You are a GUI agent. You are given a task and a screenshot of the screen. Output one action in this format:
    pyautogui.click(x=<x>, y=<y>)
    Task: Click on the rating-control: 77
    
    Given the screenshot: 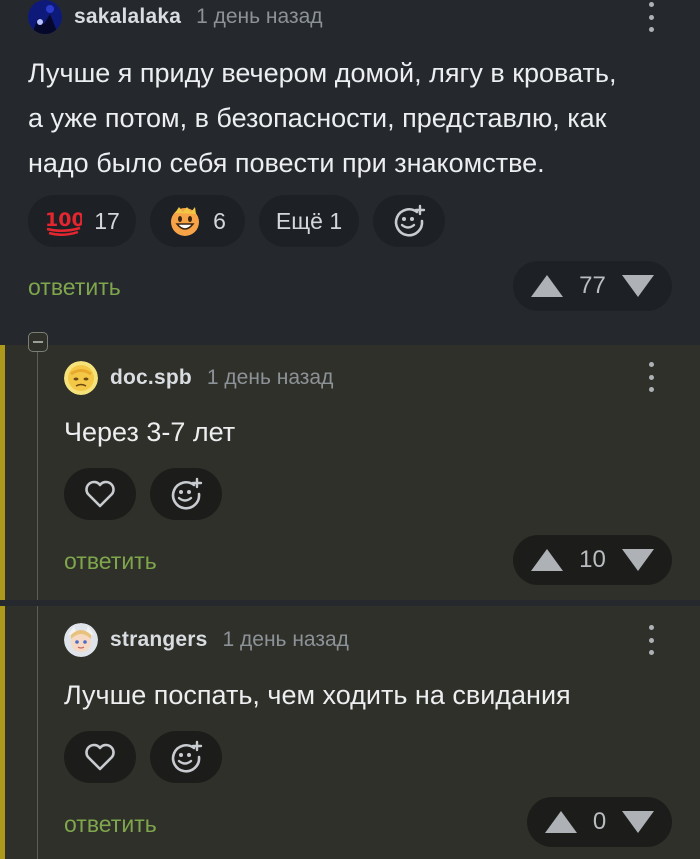 What is the action you would take?
    pyautogui.click(x=592, y=286)
    